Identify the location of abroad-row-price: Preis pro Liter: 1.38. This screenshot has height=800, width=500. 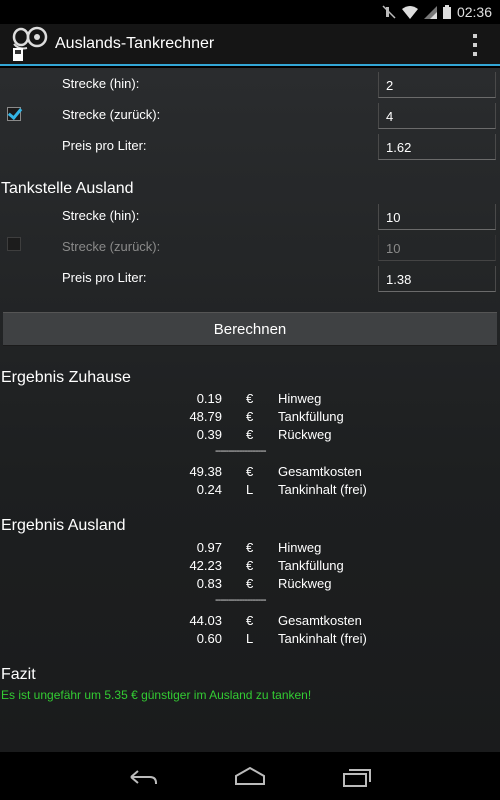
(250, 277).